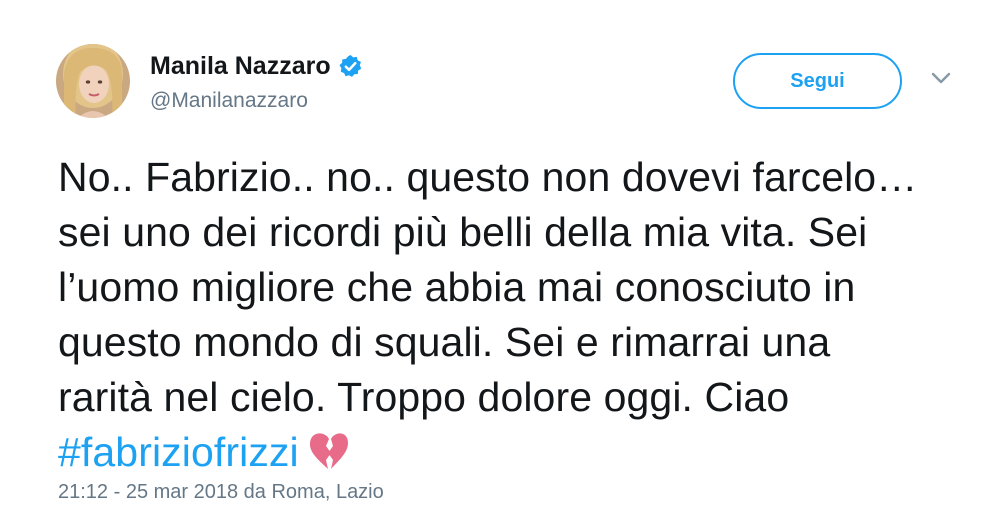  Describe the element at coordinates (350, 66) in the screenshot. I see `verified-badge-icon` at that location.